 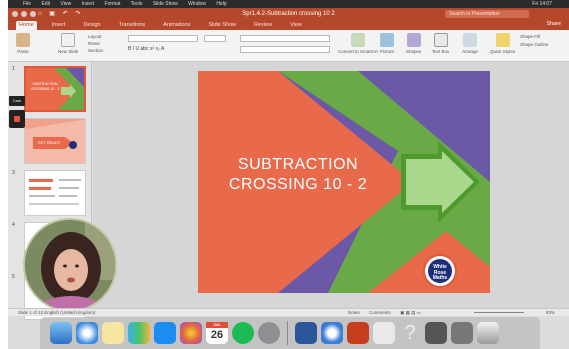 I want to click on text-box-button: Text Box, so click(x=440, y=43).